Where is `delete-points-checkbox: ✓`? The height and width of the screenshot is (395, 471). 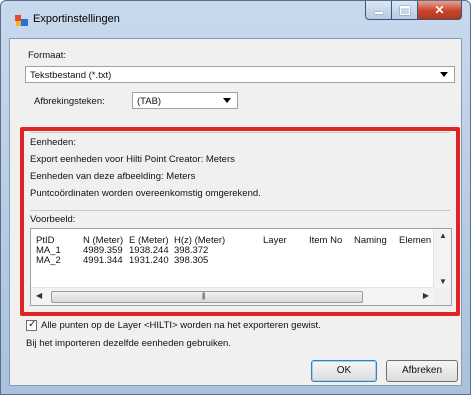
delete-points-checkbox: ✓ is located at coordinates (31, 325).